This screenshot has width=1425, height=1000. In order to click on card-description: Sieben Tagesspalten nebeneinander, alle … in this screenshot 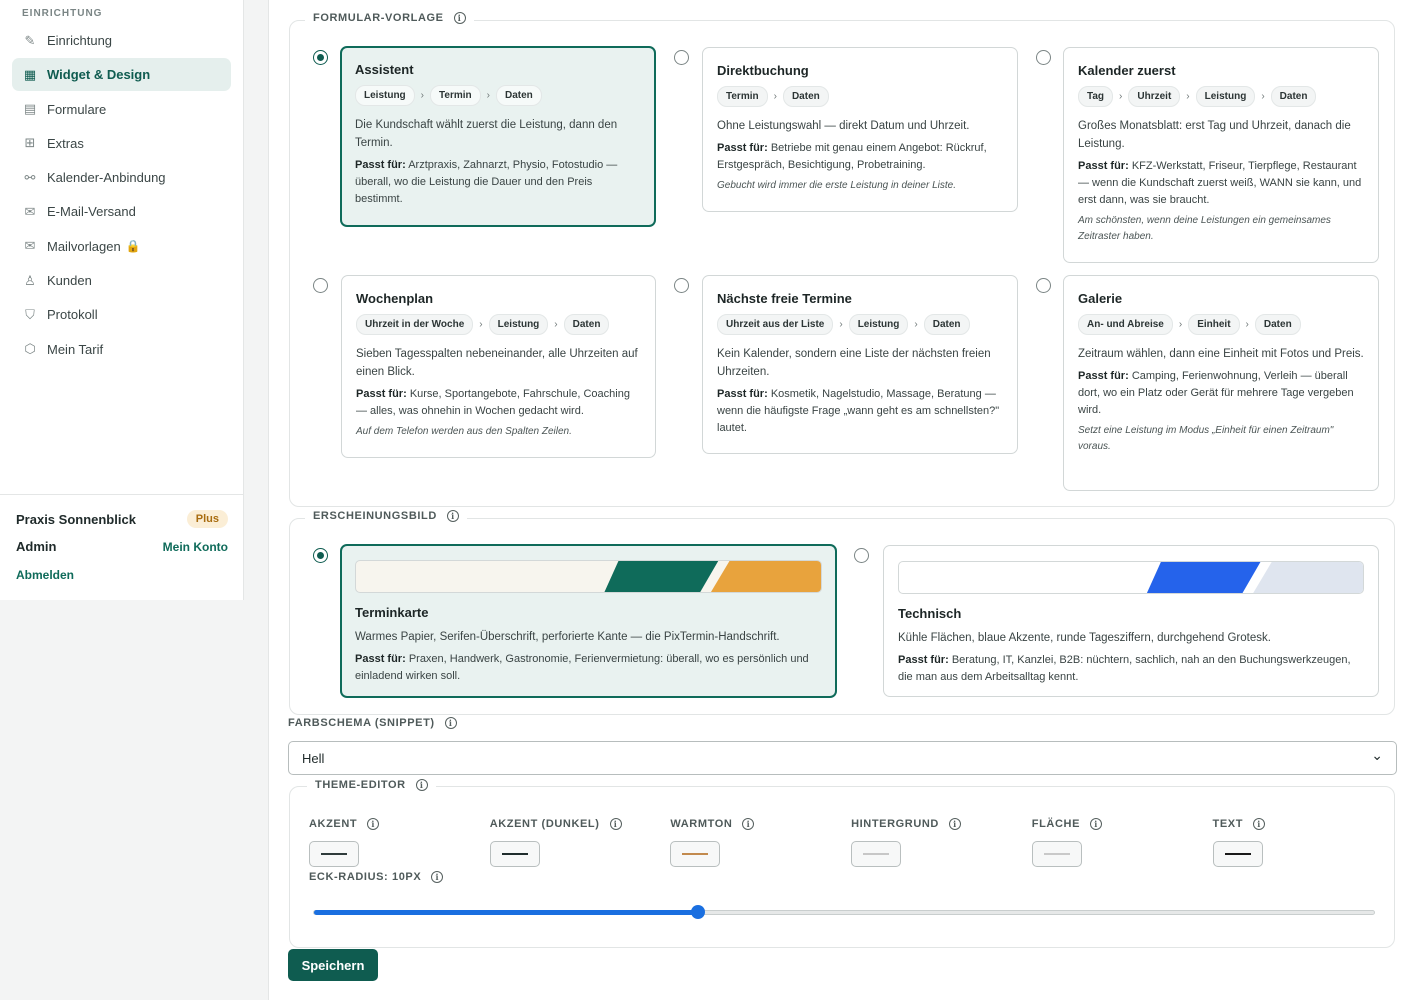, I will do `click(497, 363)`.